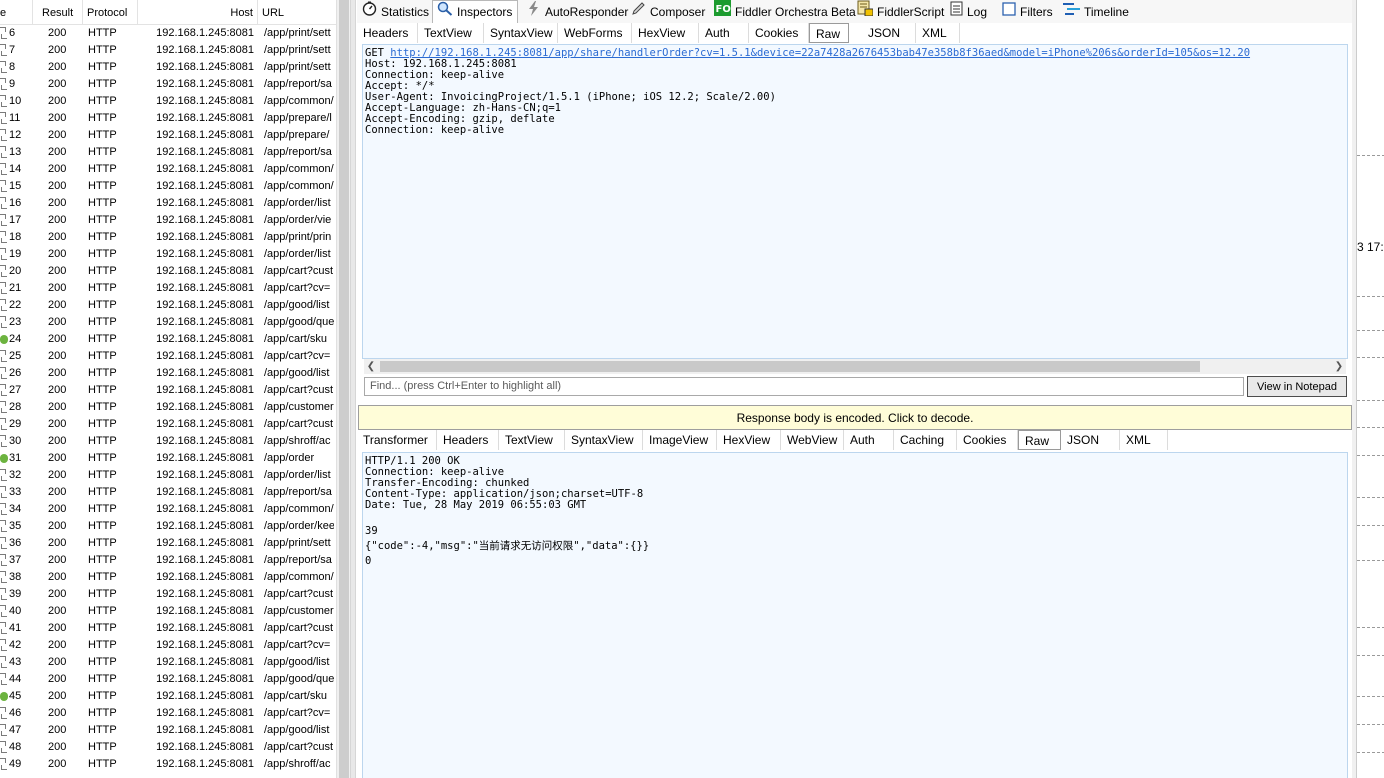 Image resolution: width=1384 pixels, height=778 pixels. Describe the element at coordinates (168, 679) in the screenshot. I see `session-row: 44 200 HTTP 192.168.1.245:8081/app/good/que` at that location.